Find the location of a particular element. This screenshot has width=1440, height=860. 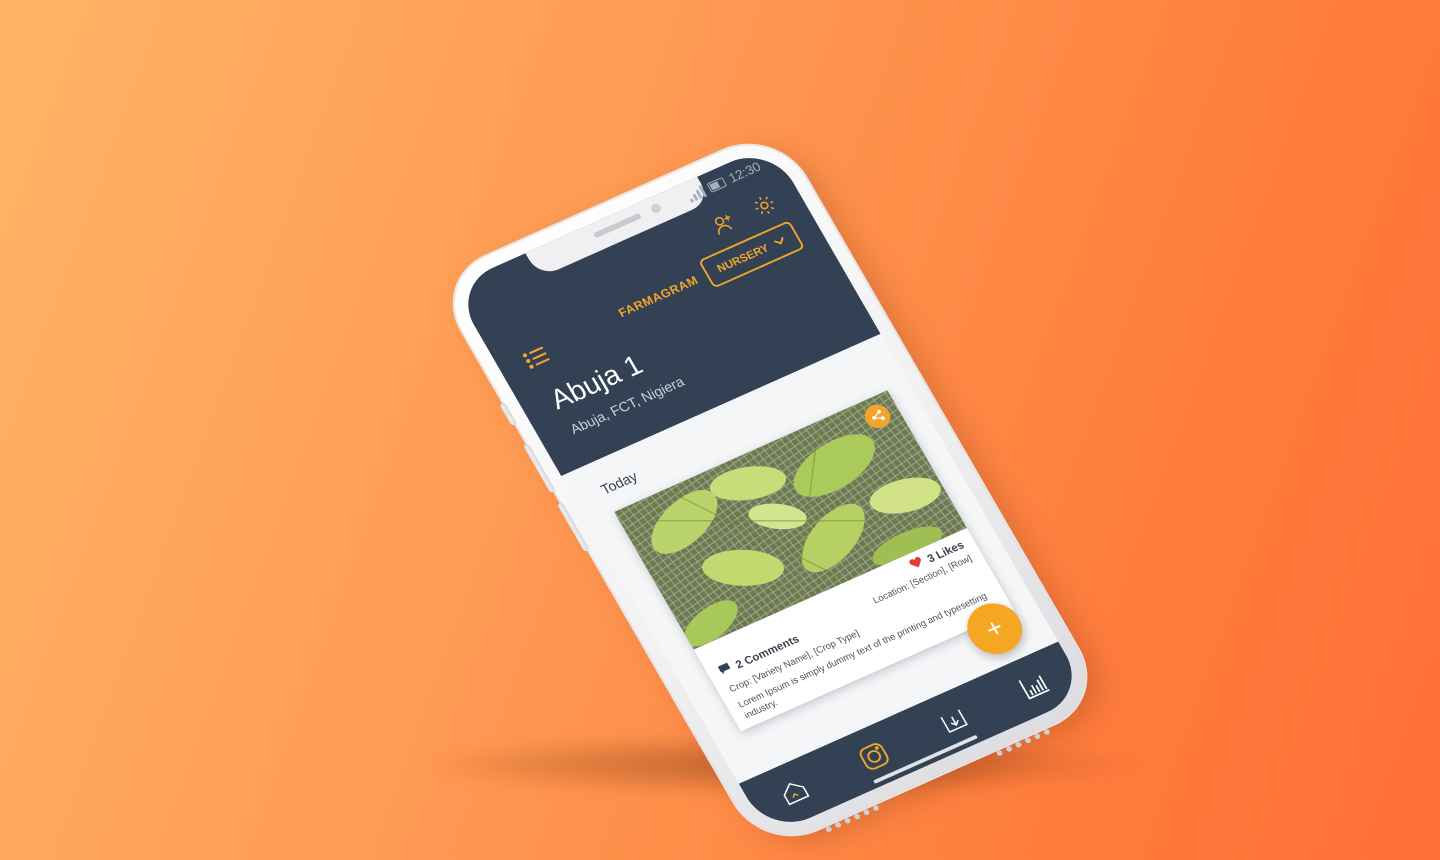

speaker is located at coordinates (617, 225).